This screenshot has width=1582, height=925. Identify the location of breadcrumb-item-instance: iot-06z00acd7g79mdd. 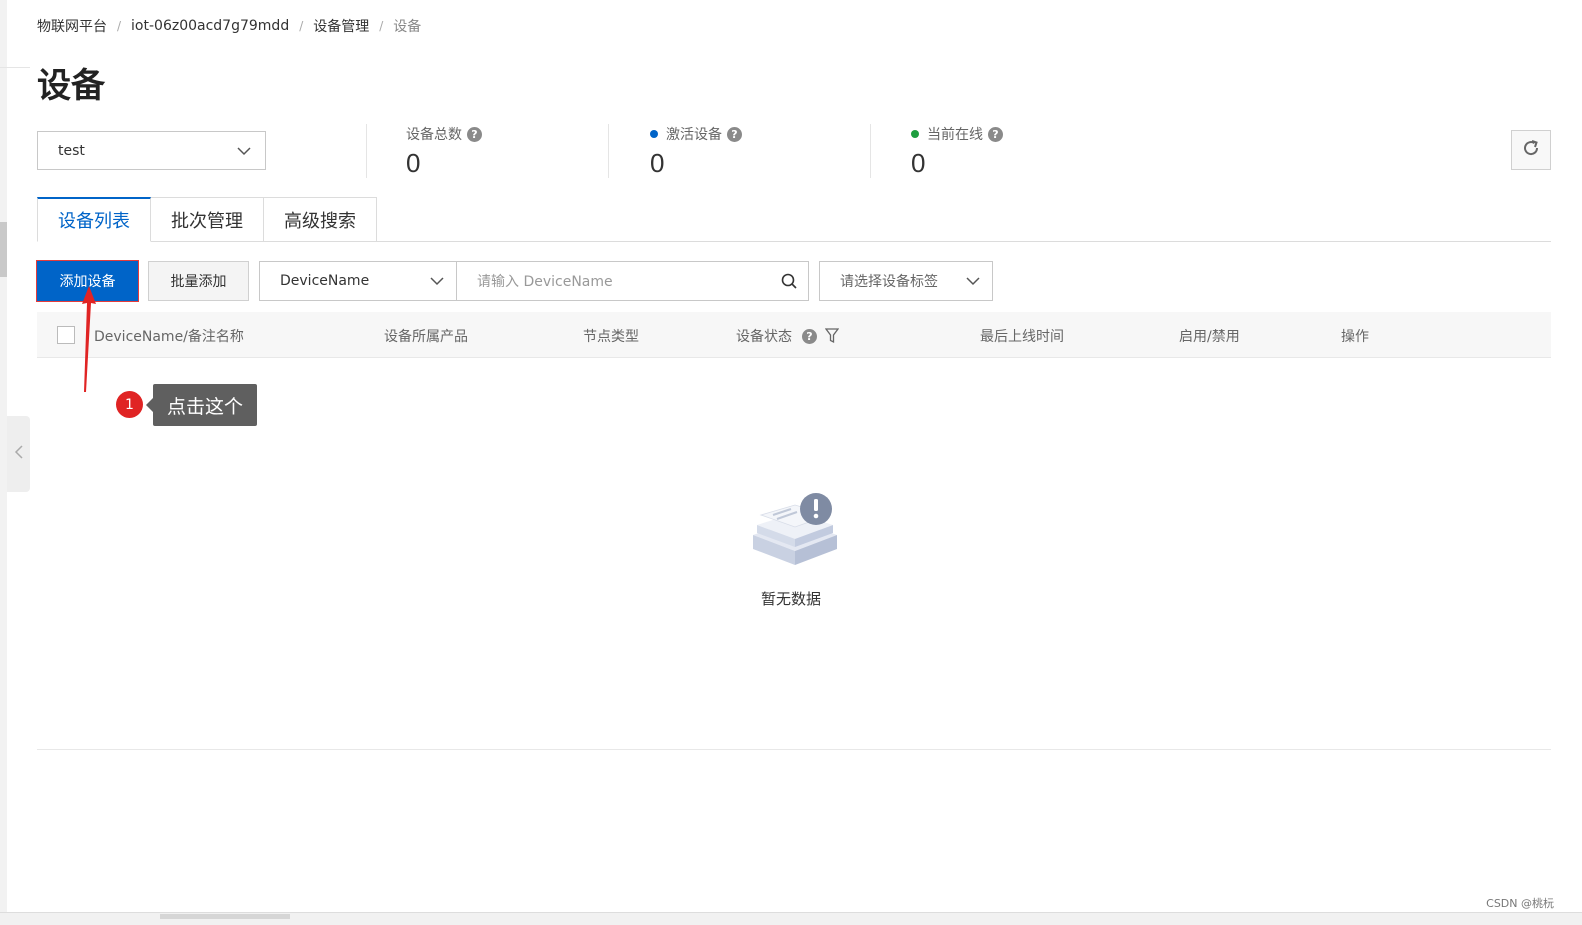
(210, 26).